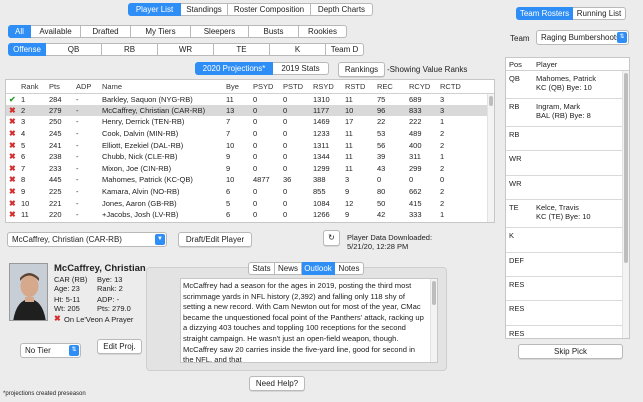 The width and height of the screenshot is (643, 402). What do you see at coordinates (517, 284) in the screenshot?
I see `roster-pos: RES` at bounding box center [517, 284].